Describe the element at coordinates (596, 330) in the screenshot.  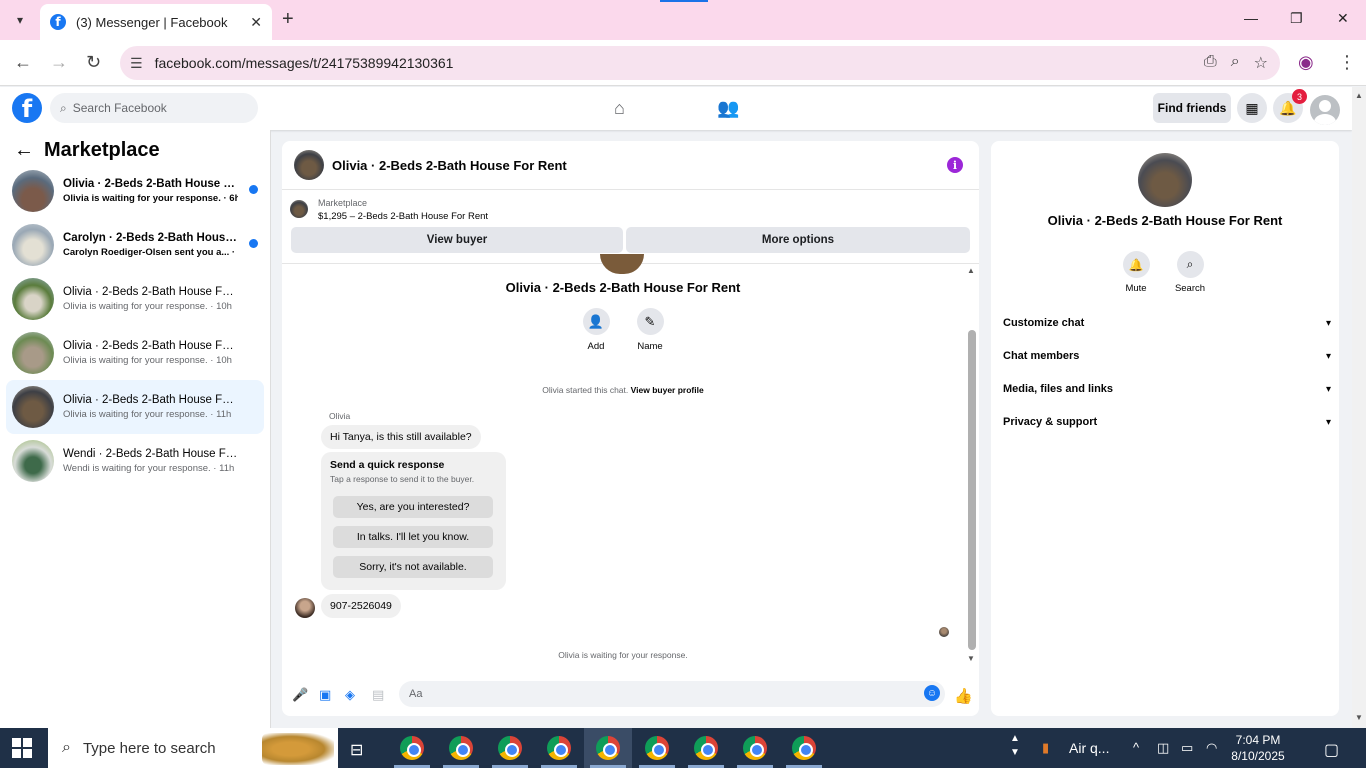
I see `add-action: 👤 Add` at that location.